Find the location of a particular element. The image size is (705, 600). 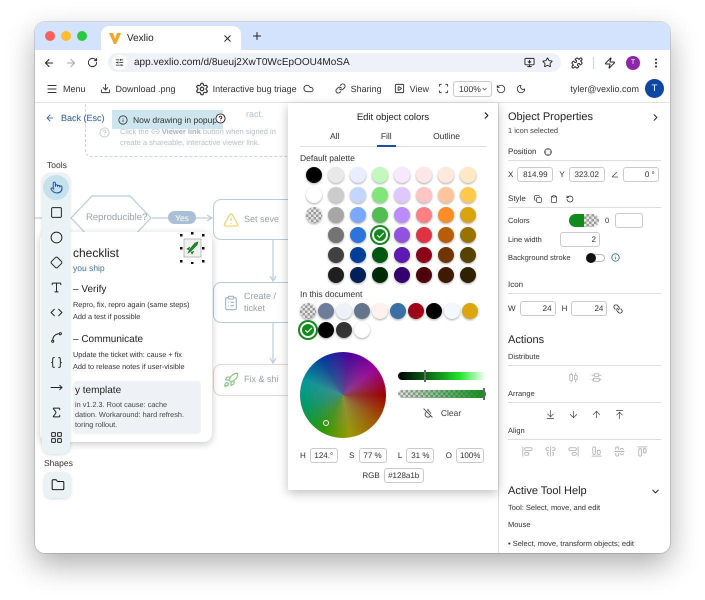

cloud-icon is located at coordinates (308, 88).